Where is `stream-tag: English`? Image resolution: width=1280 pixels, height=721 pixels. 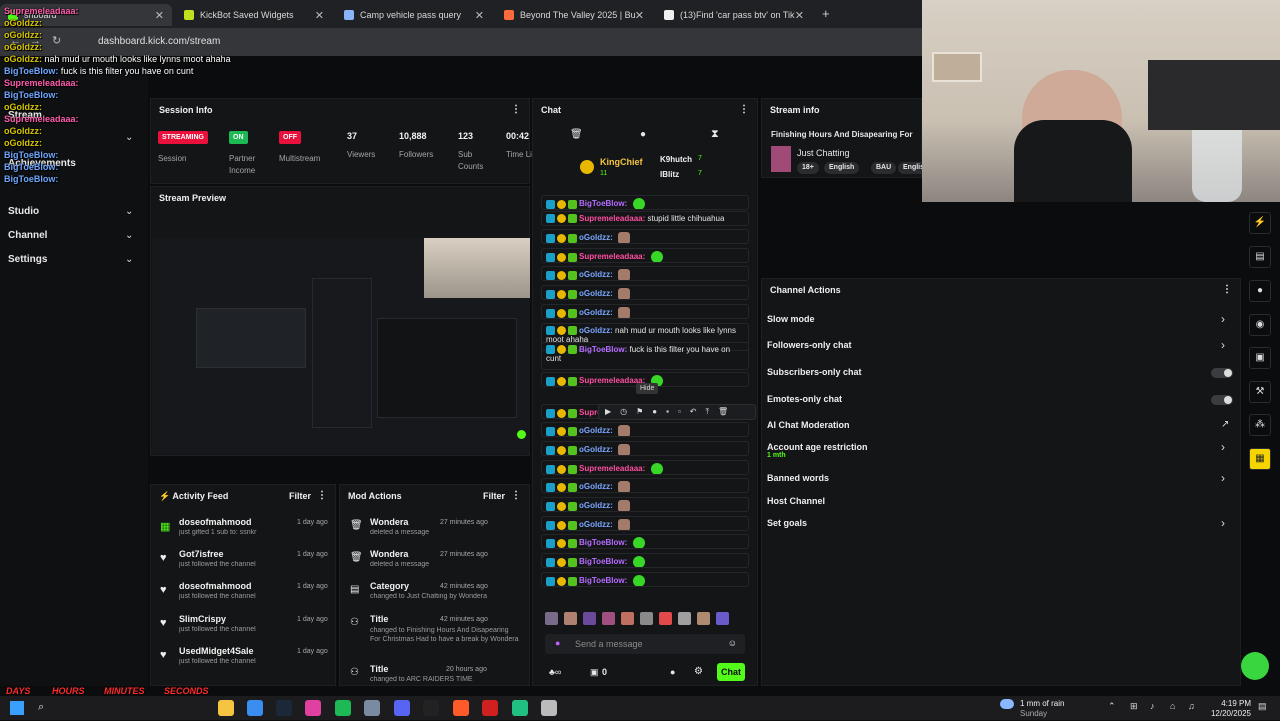 stream-tag: English is located at coordinates (842, 168).